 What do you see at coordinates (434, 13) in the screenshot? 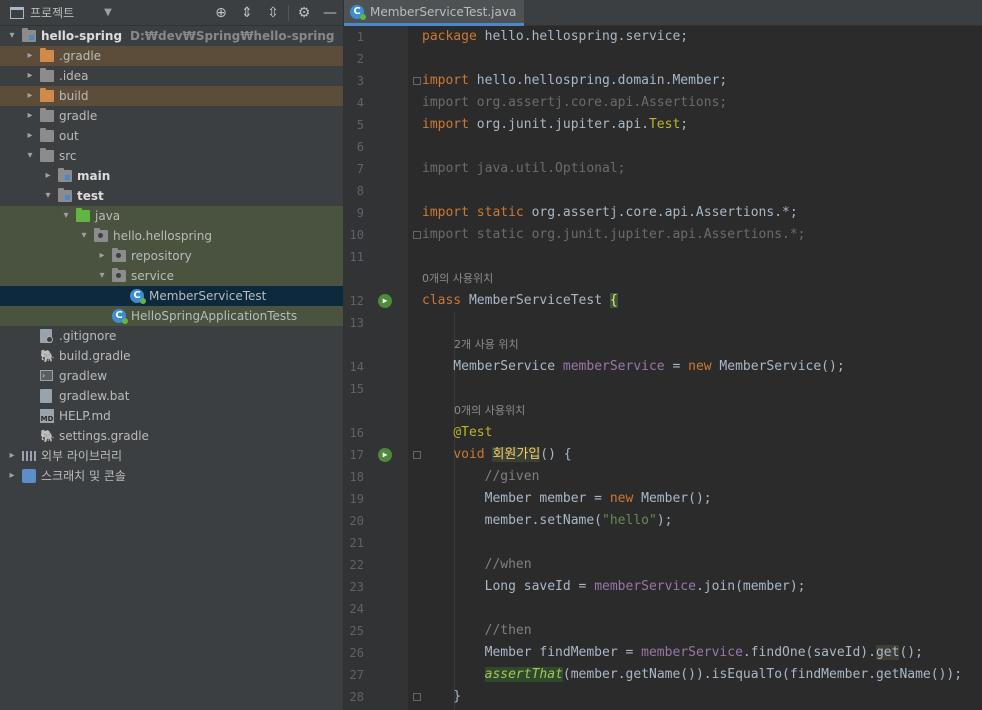
I see `tab-member-service-test: C MemberServiceTest.java` at bounding box center [434, 13].